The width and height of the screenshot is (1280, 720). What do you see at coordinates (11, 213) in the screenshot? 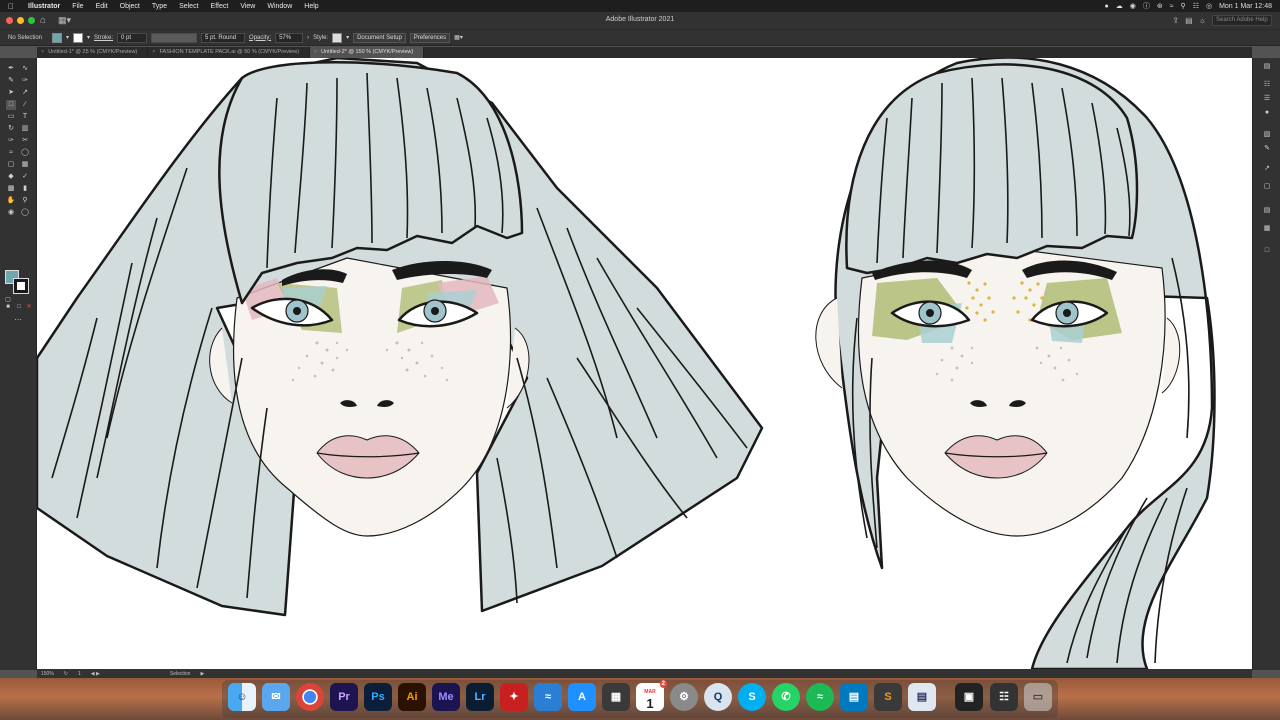
I see `symbol-sprayer-icon: ◉` at bounding box center [11, 213].